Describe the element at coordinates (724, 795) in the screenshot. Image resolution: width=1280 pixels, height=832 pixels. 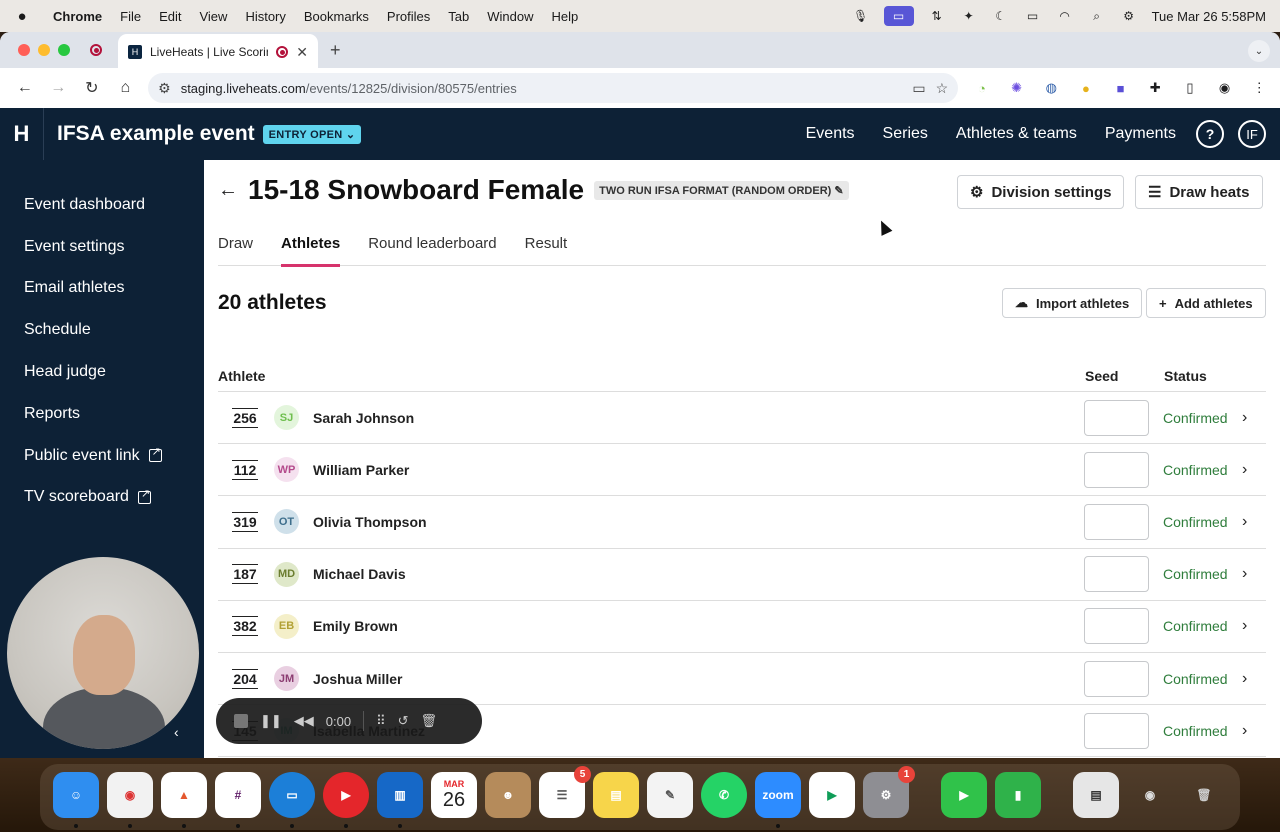
I see `whatsapp-icon: ✆` at that location.